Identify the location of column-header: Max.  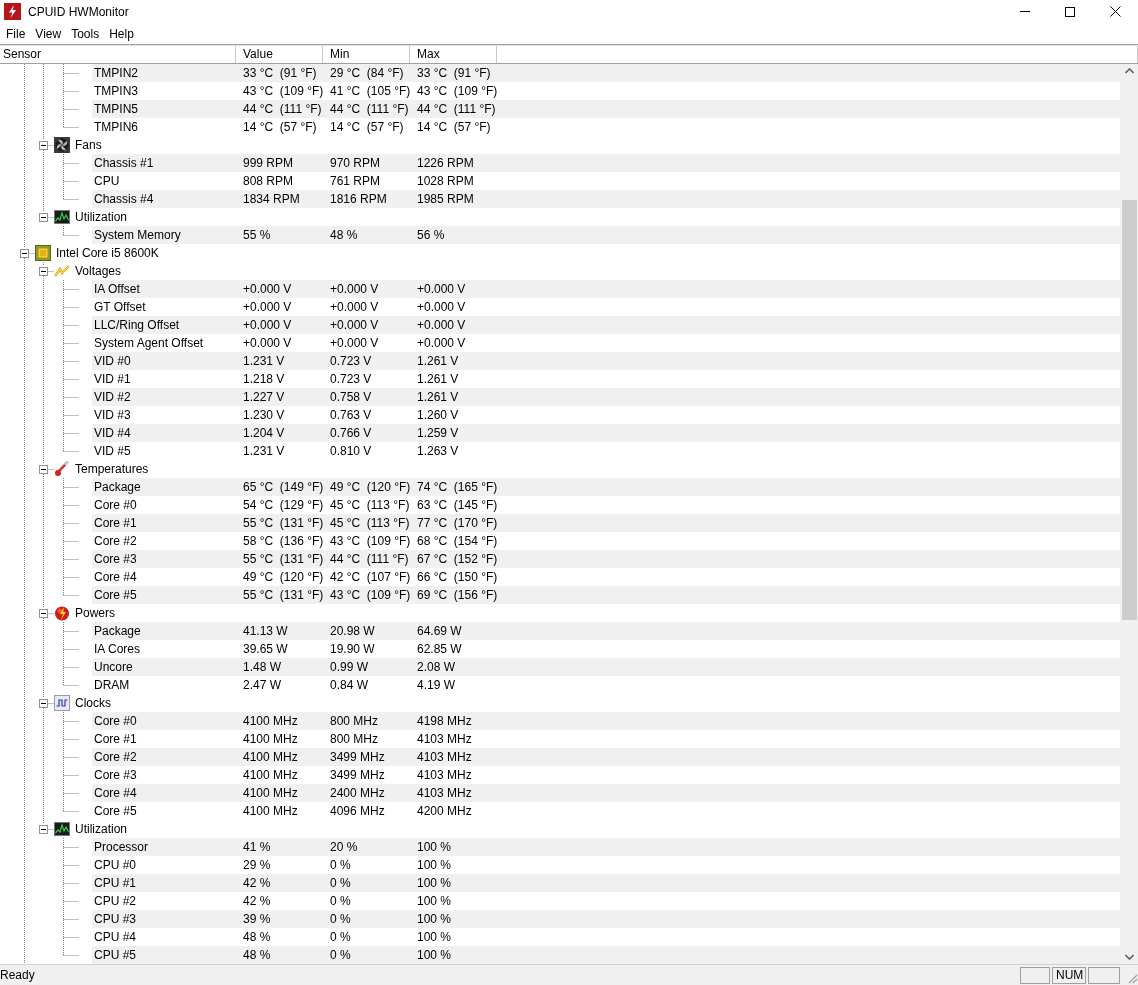
(453, 54).